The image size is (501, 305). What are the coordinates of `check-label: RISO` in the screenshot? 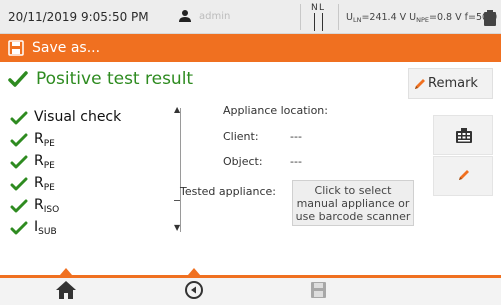 It's located at (47, 206).